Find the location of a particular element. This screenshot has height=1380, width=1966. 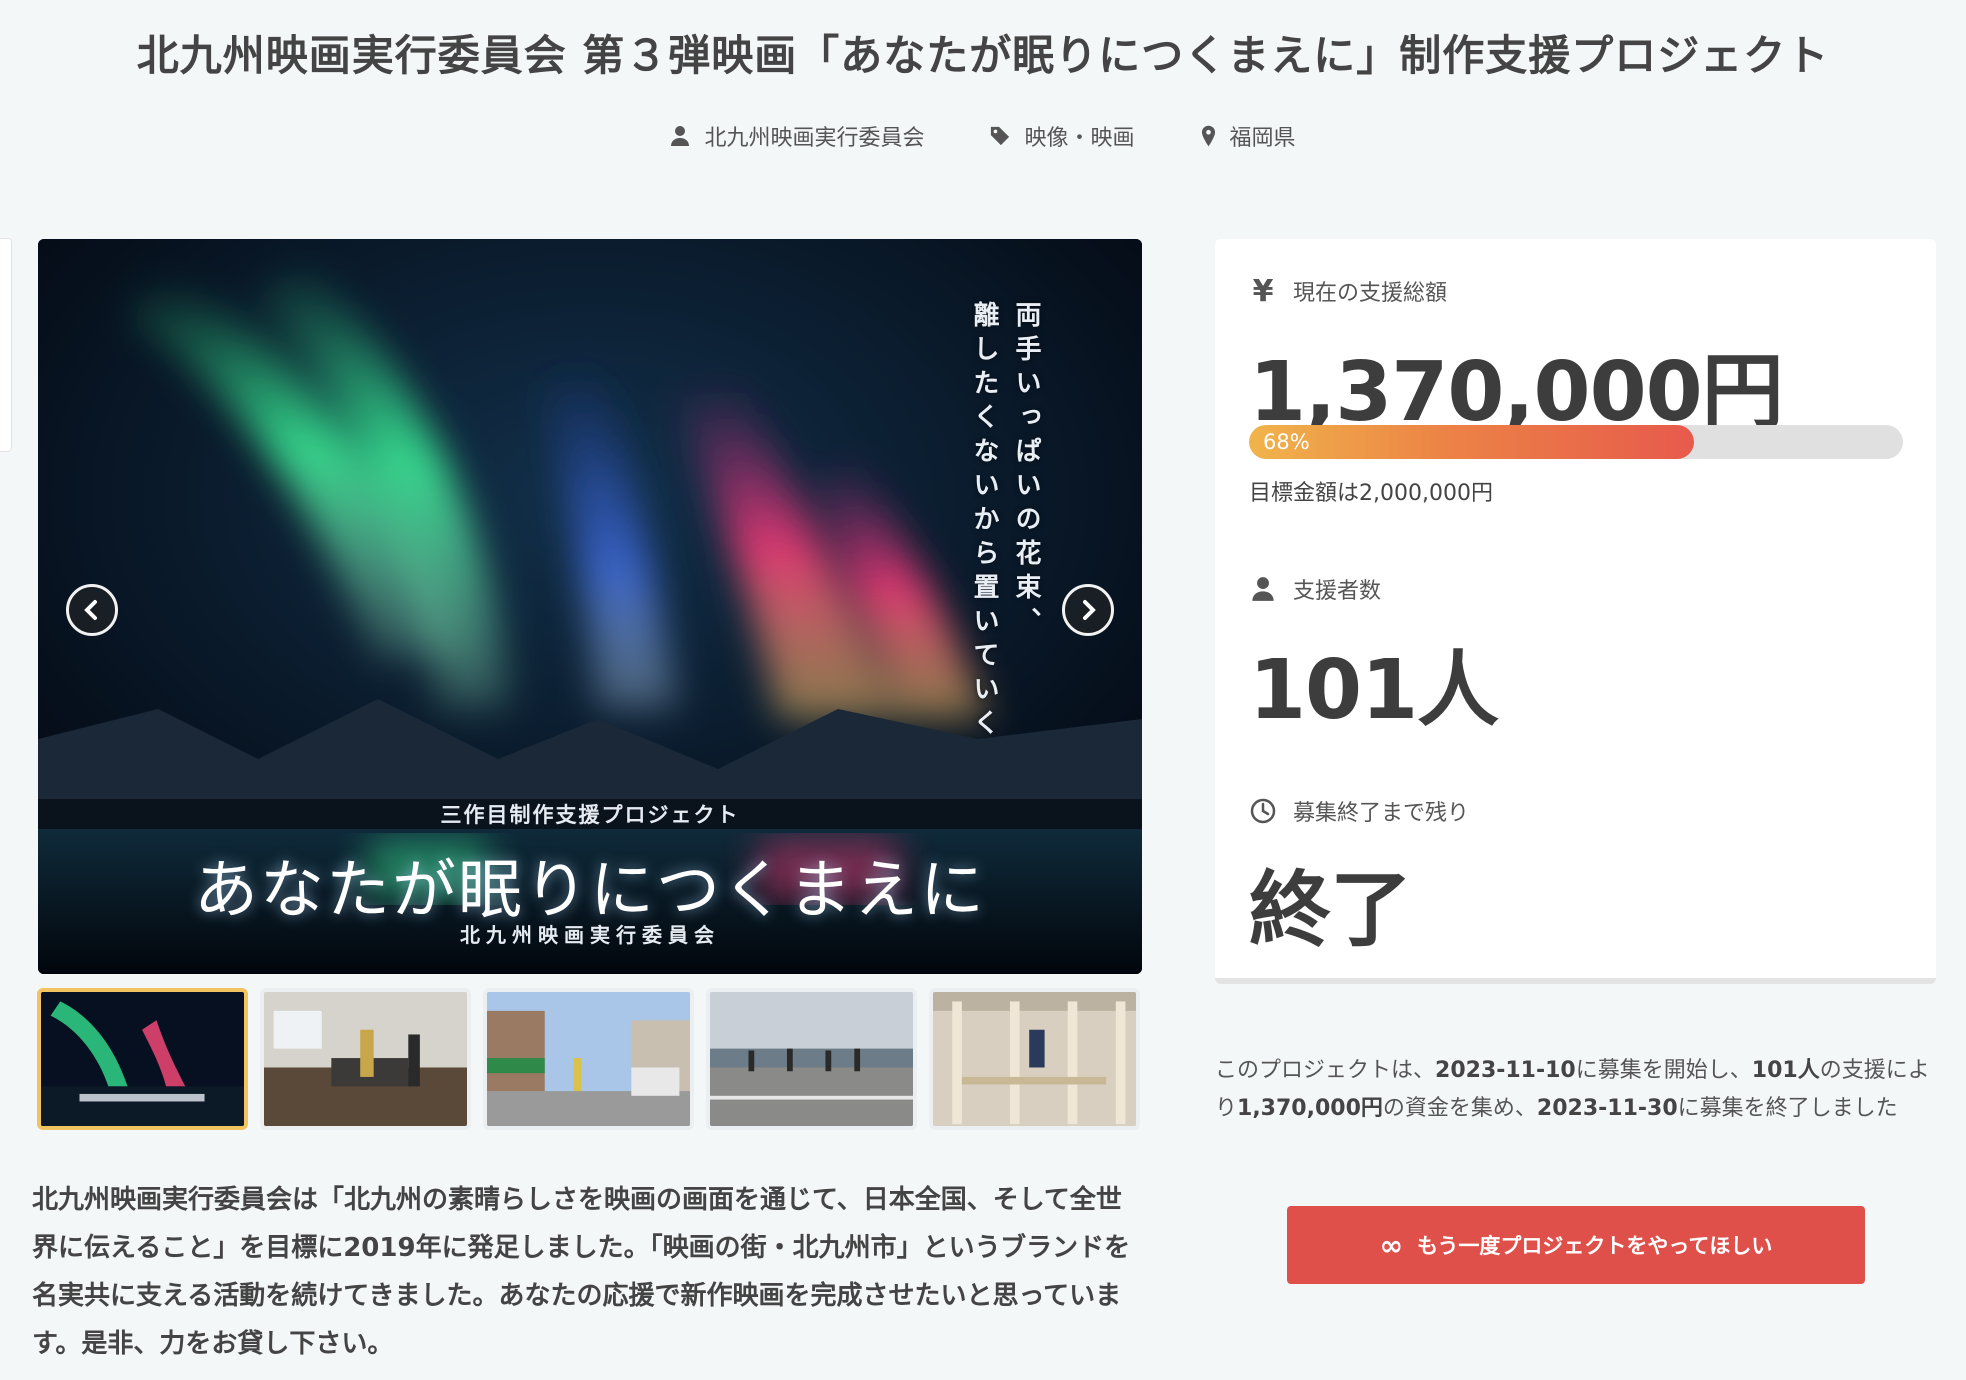

owner-name: 北九州映画実行委員会 is located at coordinates (814, 138).